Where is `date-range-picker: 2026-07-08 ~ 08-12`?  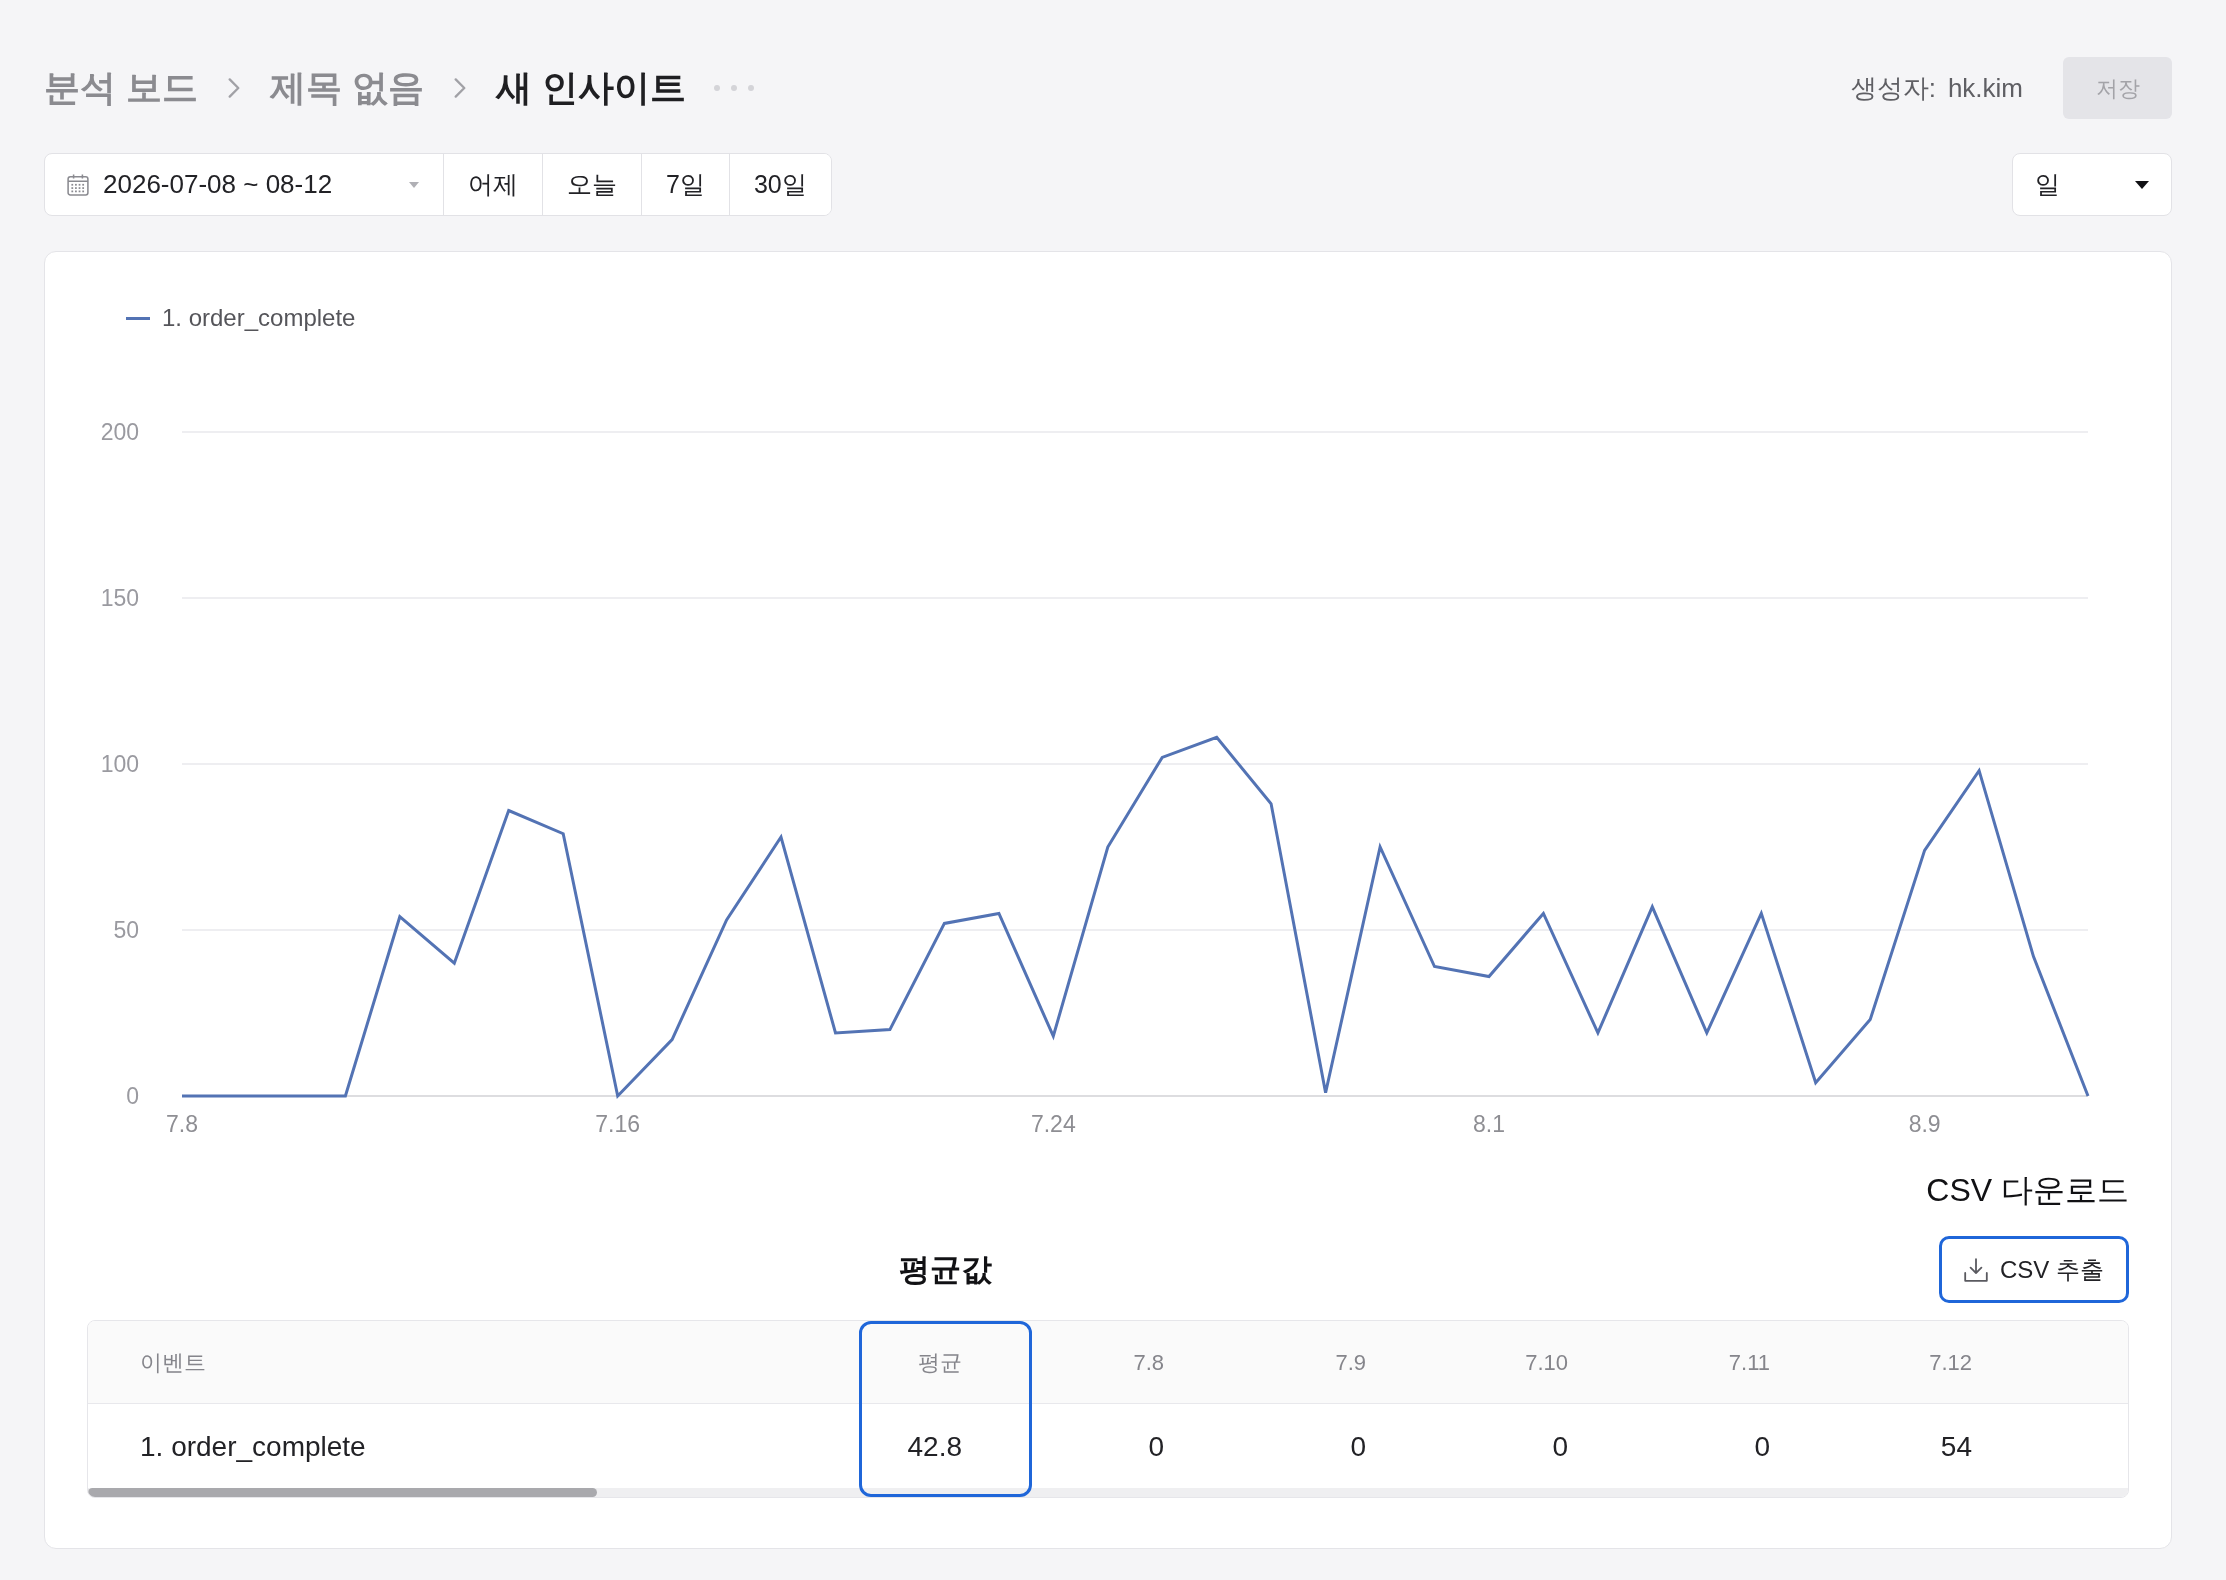
date-range-picker: 2026-07-08 ~ 08-12 is located at coordinates (244, 184).